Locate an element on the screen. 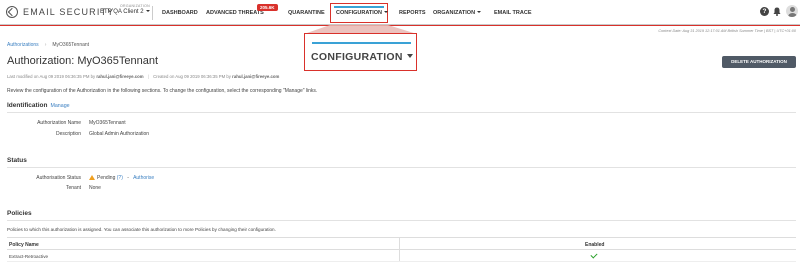  tenant-label: Tenant is located at coordinates (73, 188).